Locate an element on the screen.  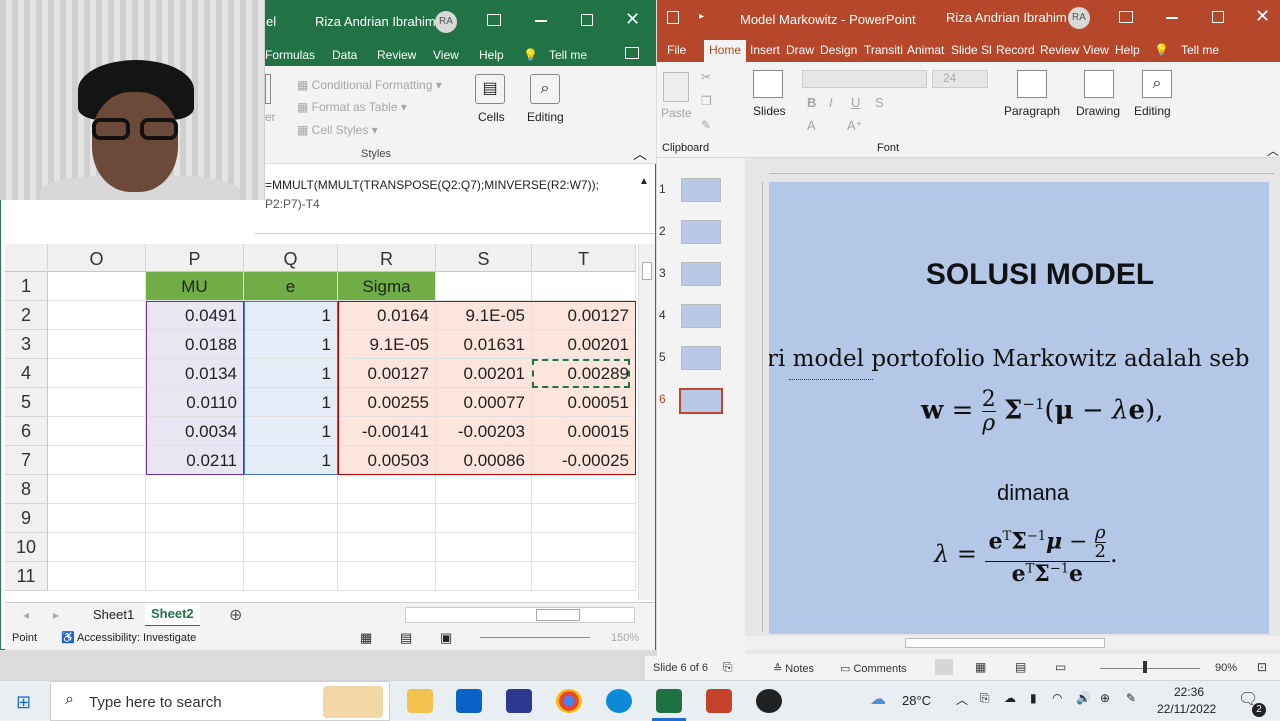
tab-review: Review is located at coordinates (1059, 50).